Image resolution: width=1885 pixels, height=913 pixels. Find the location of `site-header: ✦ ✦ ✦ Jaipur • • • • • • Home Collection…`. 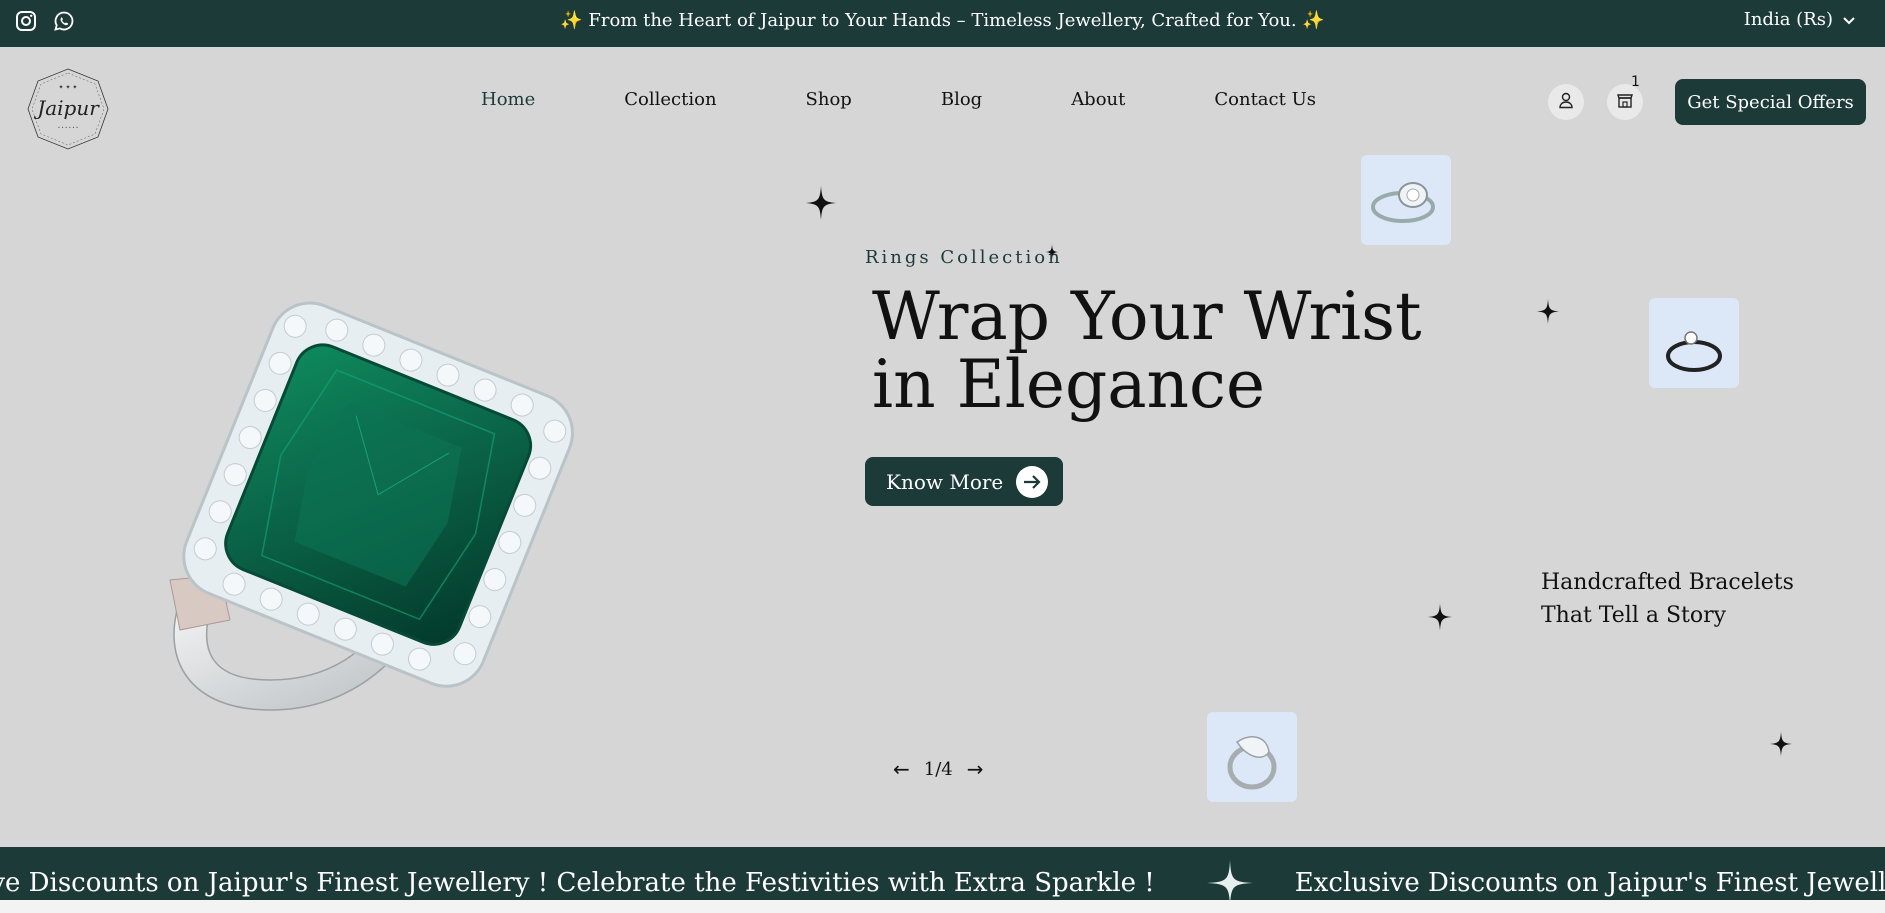

site-header: ✦ ✦ ✦ Jaipur • • • • • • Home Collection… is located at coordinates (942, 102).